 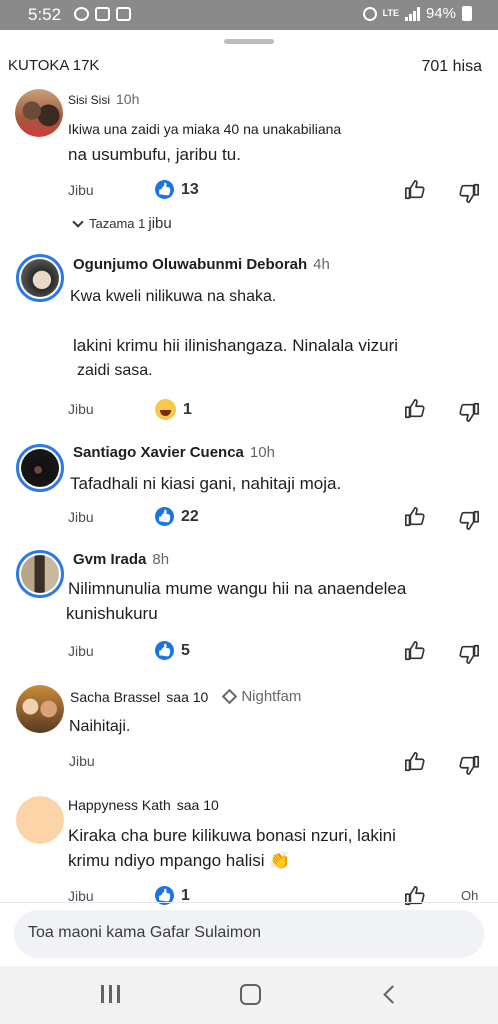 I want to click on chevron-down-icon, so click(x=78, y=221).